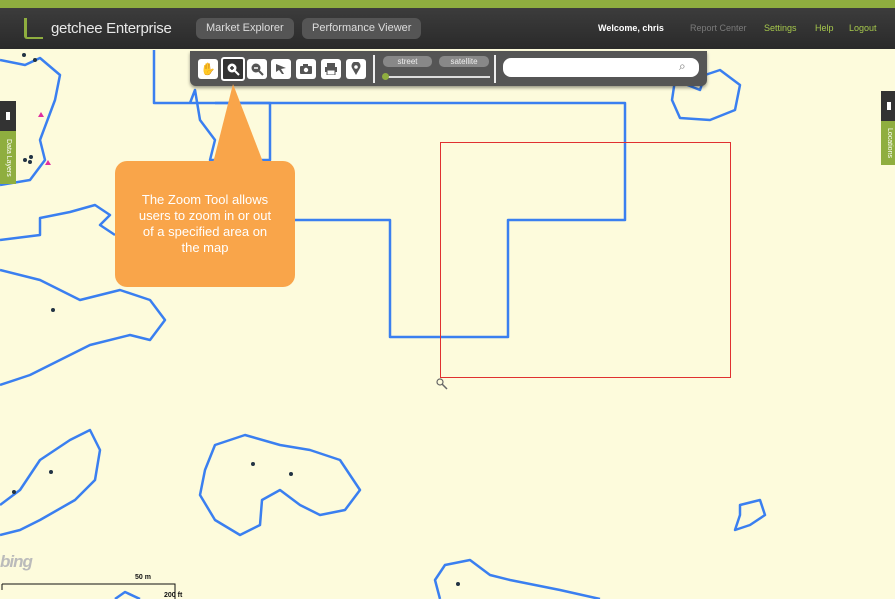 The width and height of the screenshot is (895, 599). I want to click on locations-handle, so click(888, 106).